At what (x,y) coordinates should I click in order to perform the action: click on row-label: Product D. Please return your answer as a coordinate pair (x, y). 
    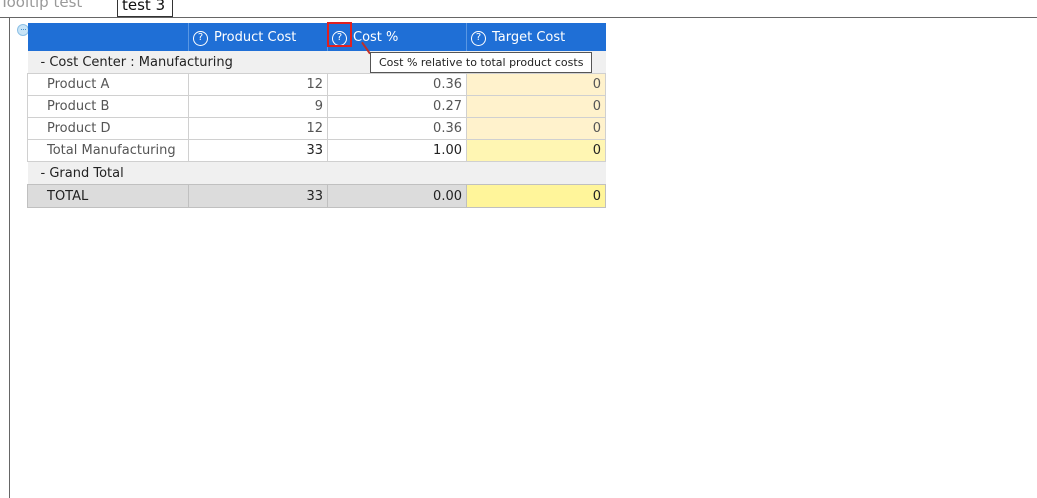
    Looking at the image, I should click on (108, 128).